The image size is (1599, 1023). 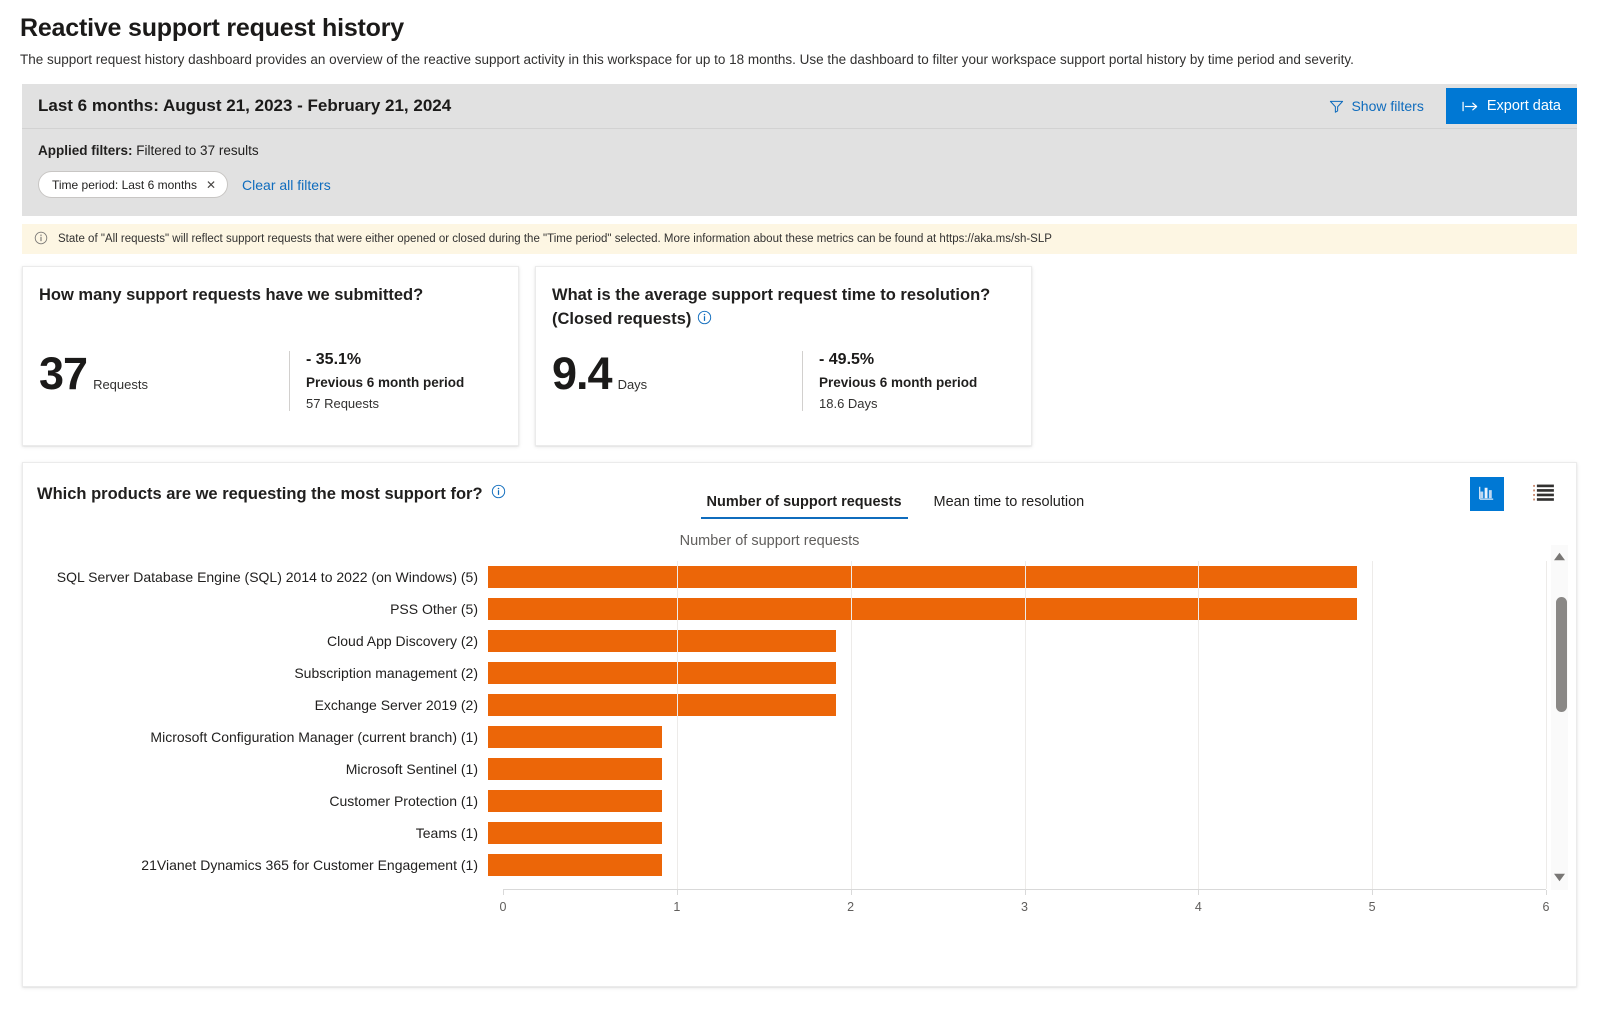 I want to click on chart-bar-row: Cloud App Discovery (2), so click(x=793, y=641).